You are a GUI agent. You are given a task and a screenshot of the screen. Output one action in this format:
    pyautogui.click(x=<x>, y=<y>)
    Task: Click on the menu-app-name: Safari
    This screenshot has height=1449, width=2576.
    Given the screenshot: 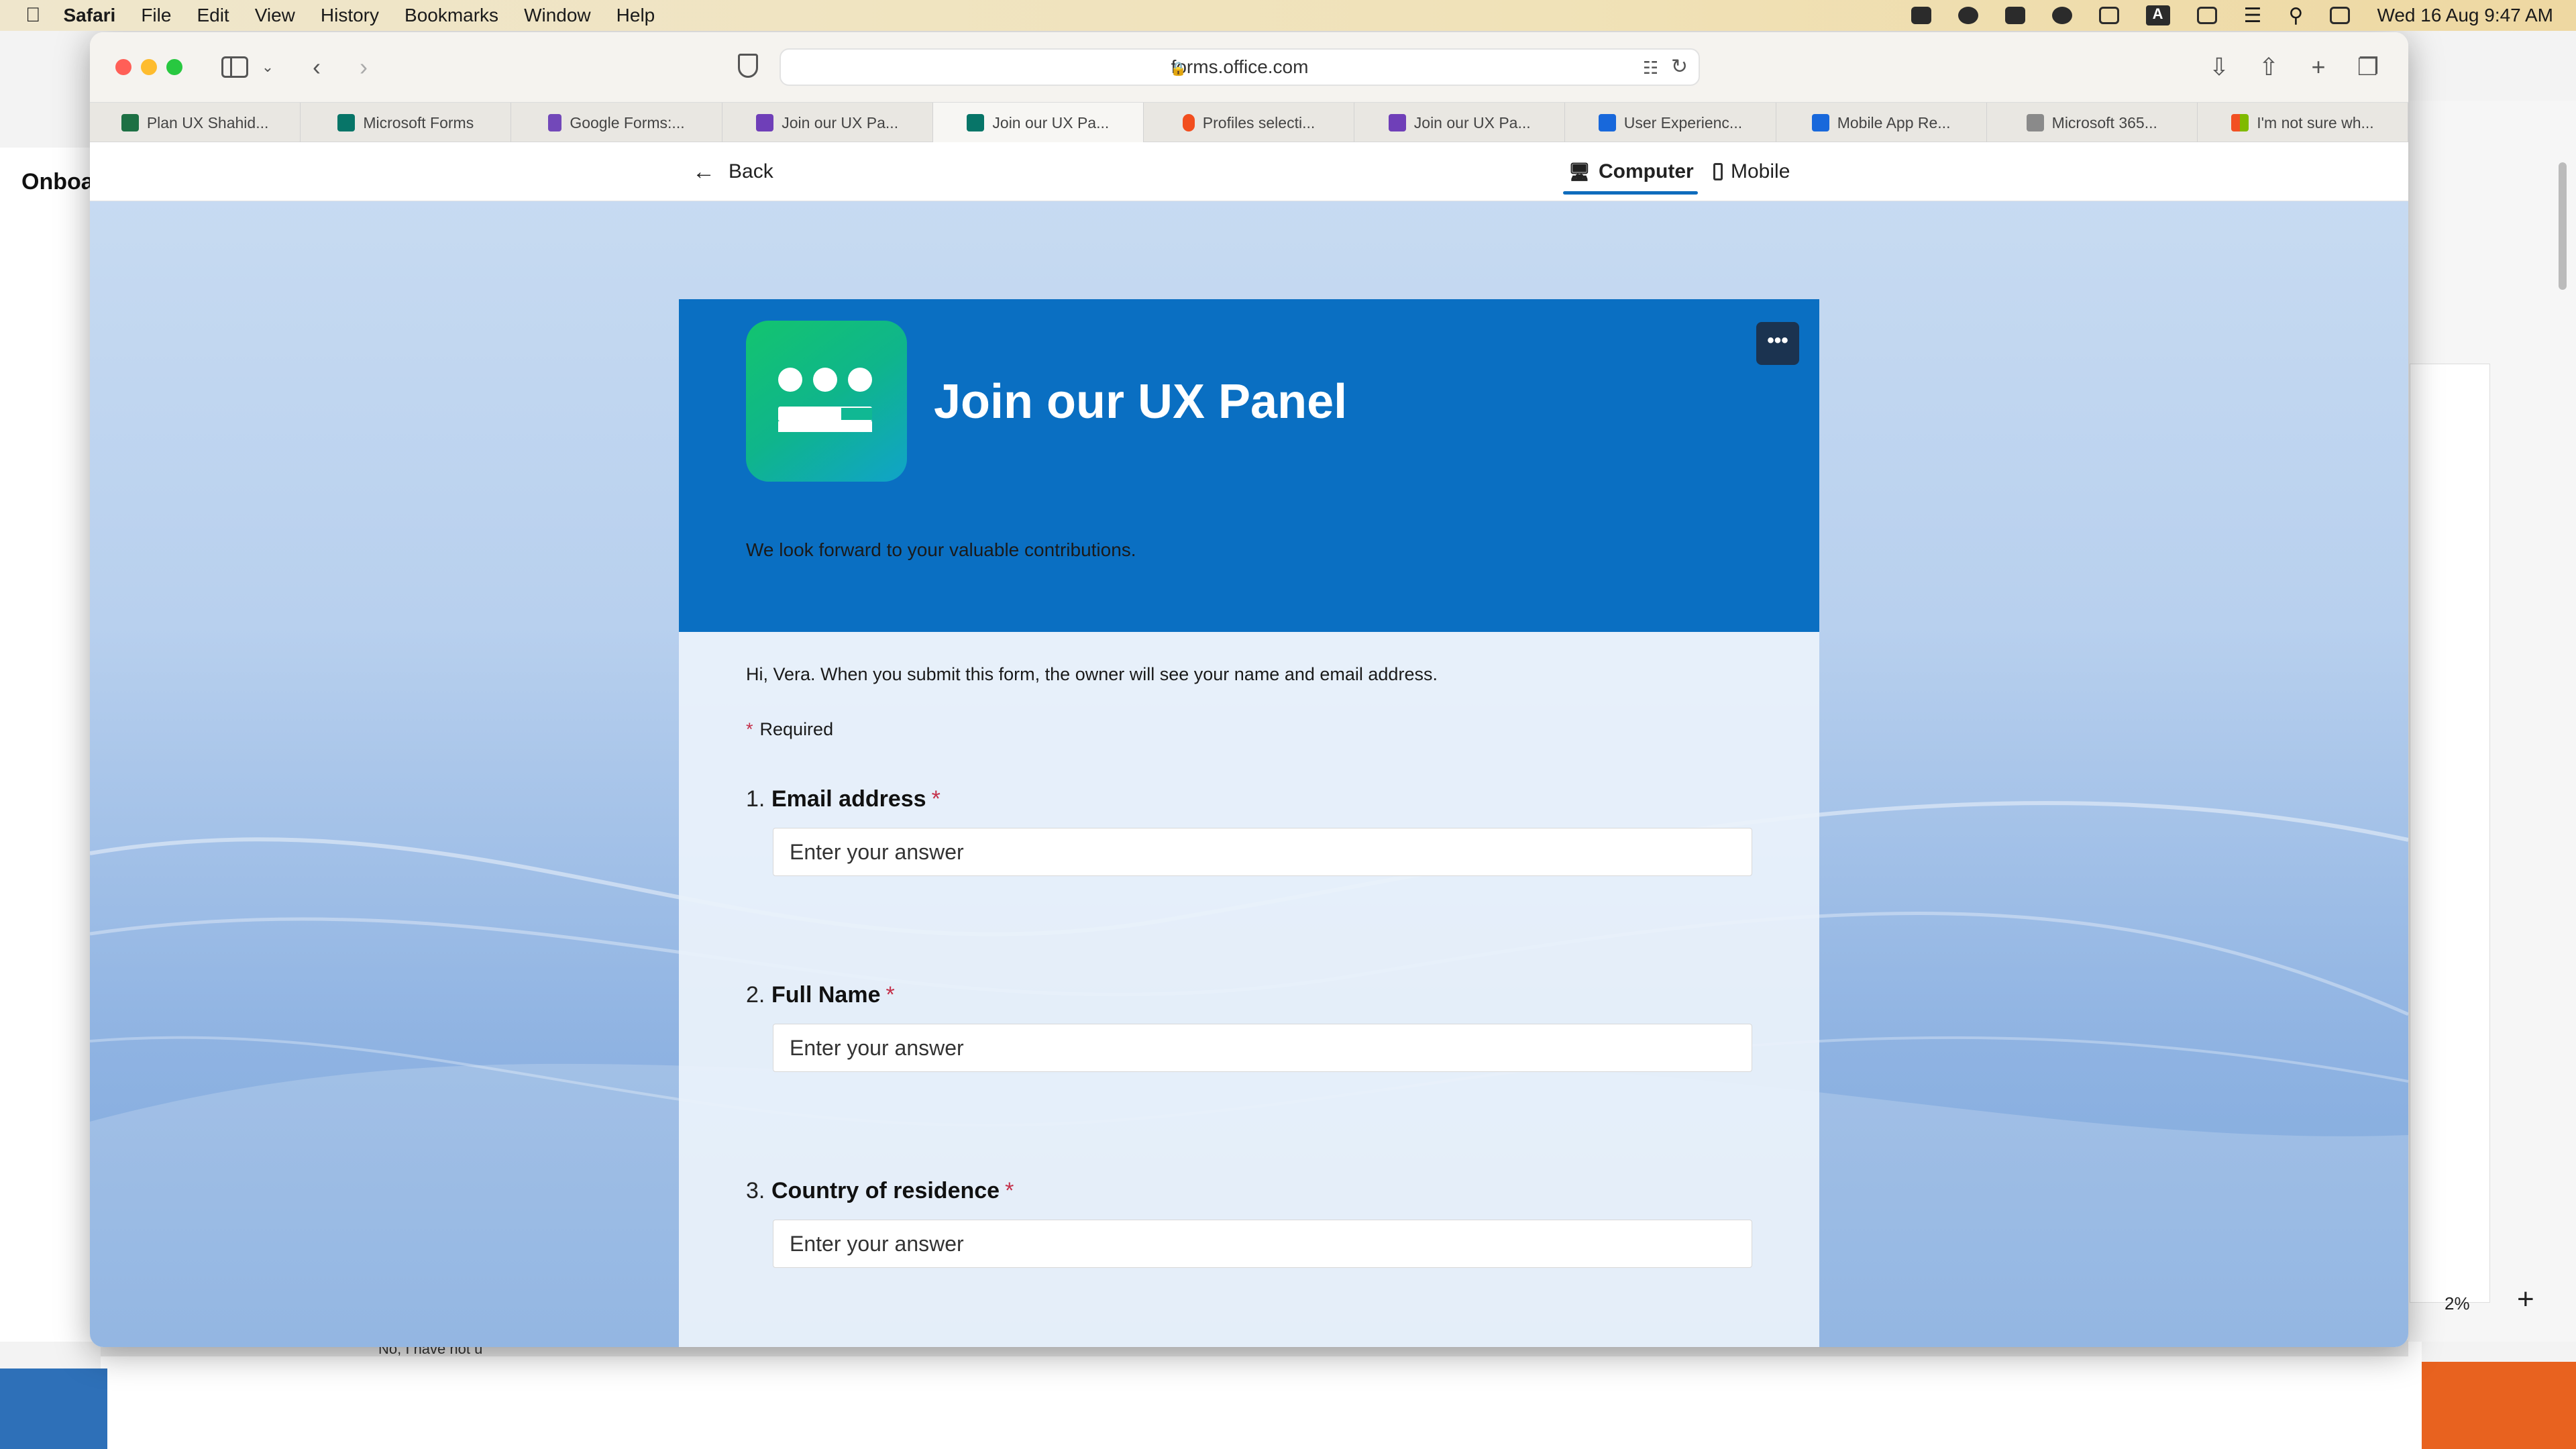 What is the action you would take?
    pyautogui.click(x=90, y=15)
    